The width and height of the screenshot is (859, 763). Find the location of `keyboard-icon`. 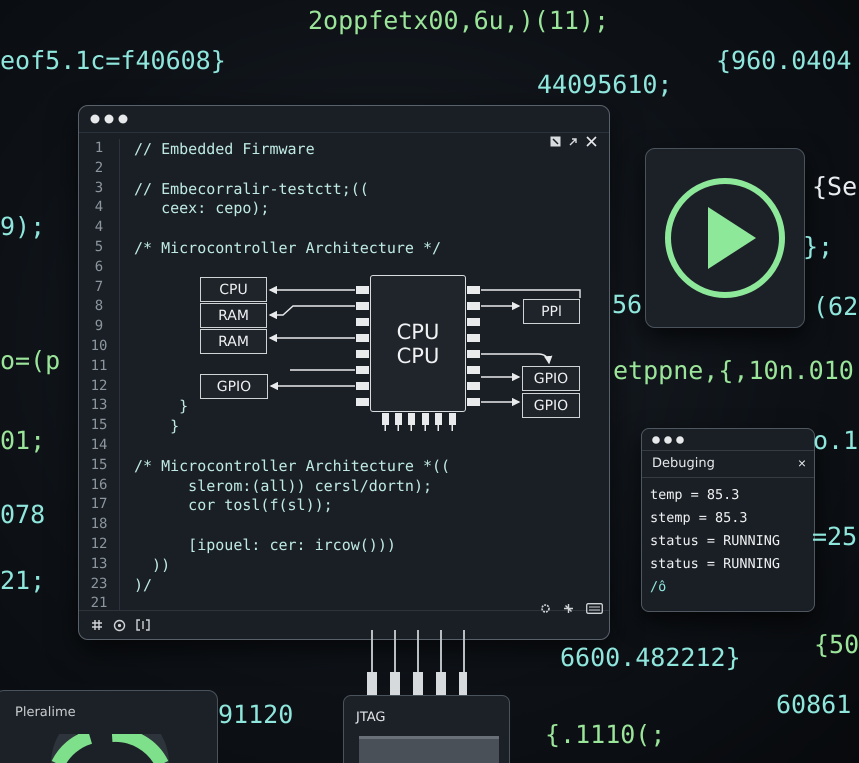

keyboard-icon is located at coordinates (594, 608).